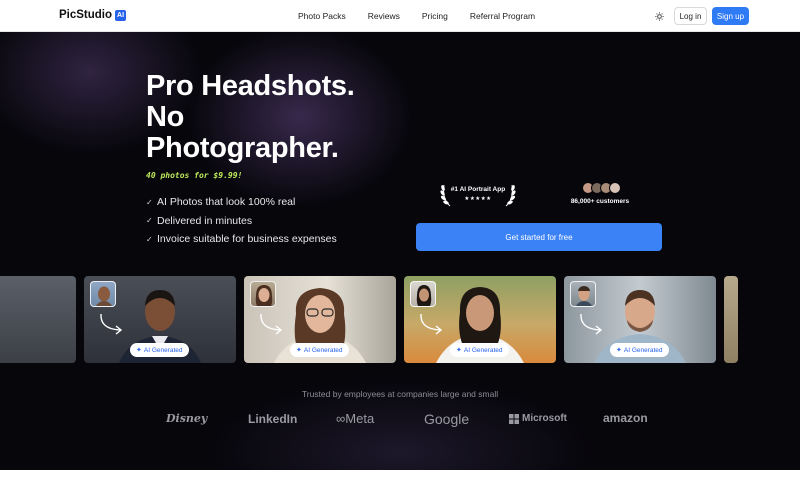 The height and width of the screenshot is (496, 800). I want to click on sun-icon, so click(659, 16).